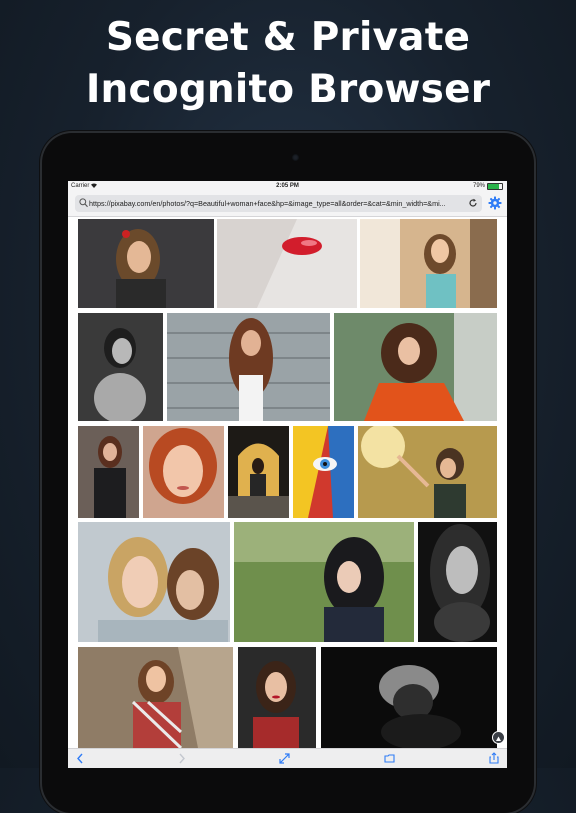 Image resolution: width=576 pixels, height=813 pixels. What do you see at coordinates (80, 758) in the screenshot?
I see `back-icon` at bounding box center [80, 758].